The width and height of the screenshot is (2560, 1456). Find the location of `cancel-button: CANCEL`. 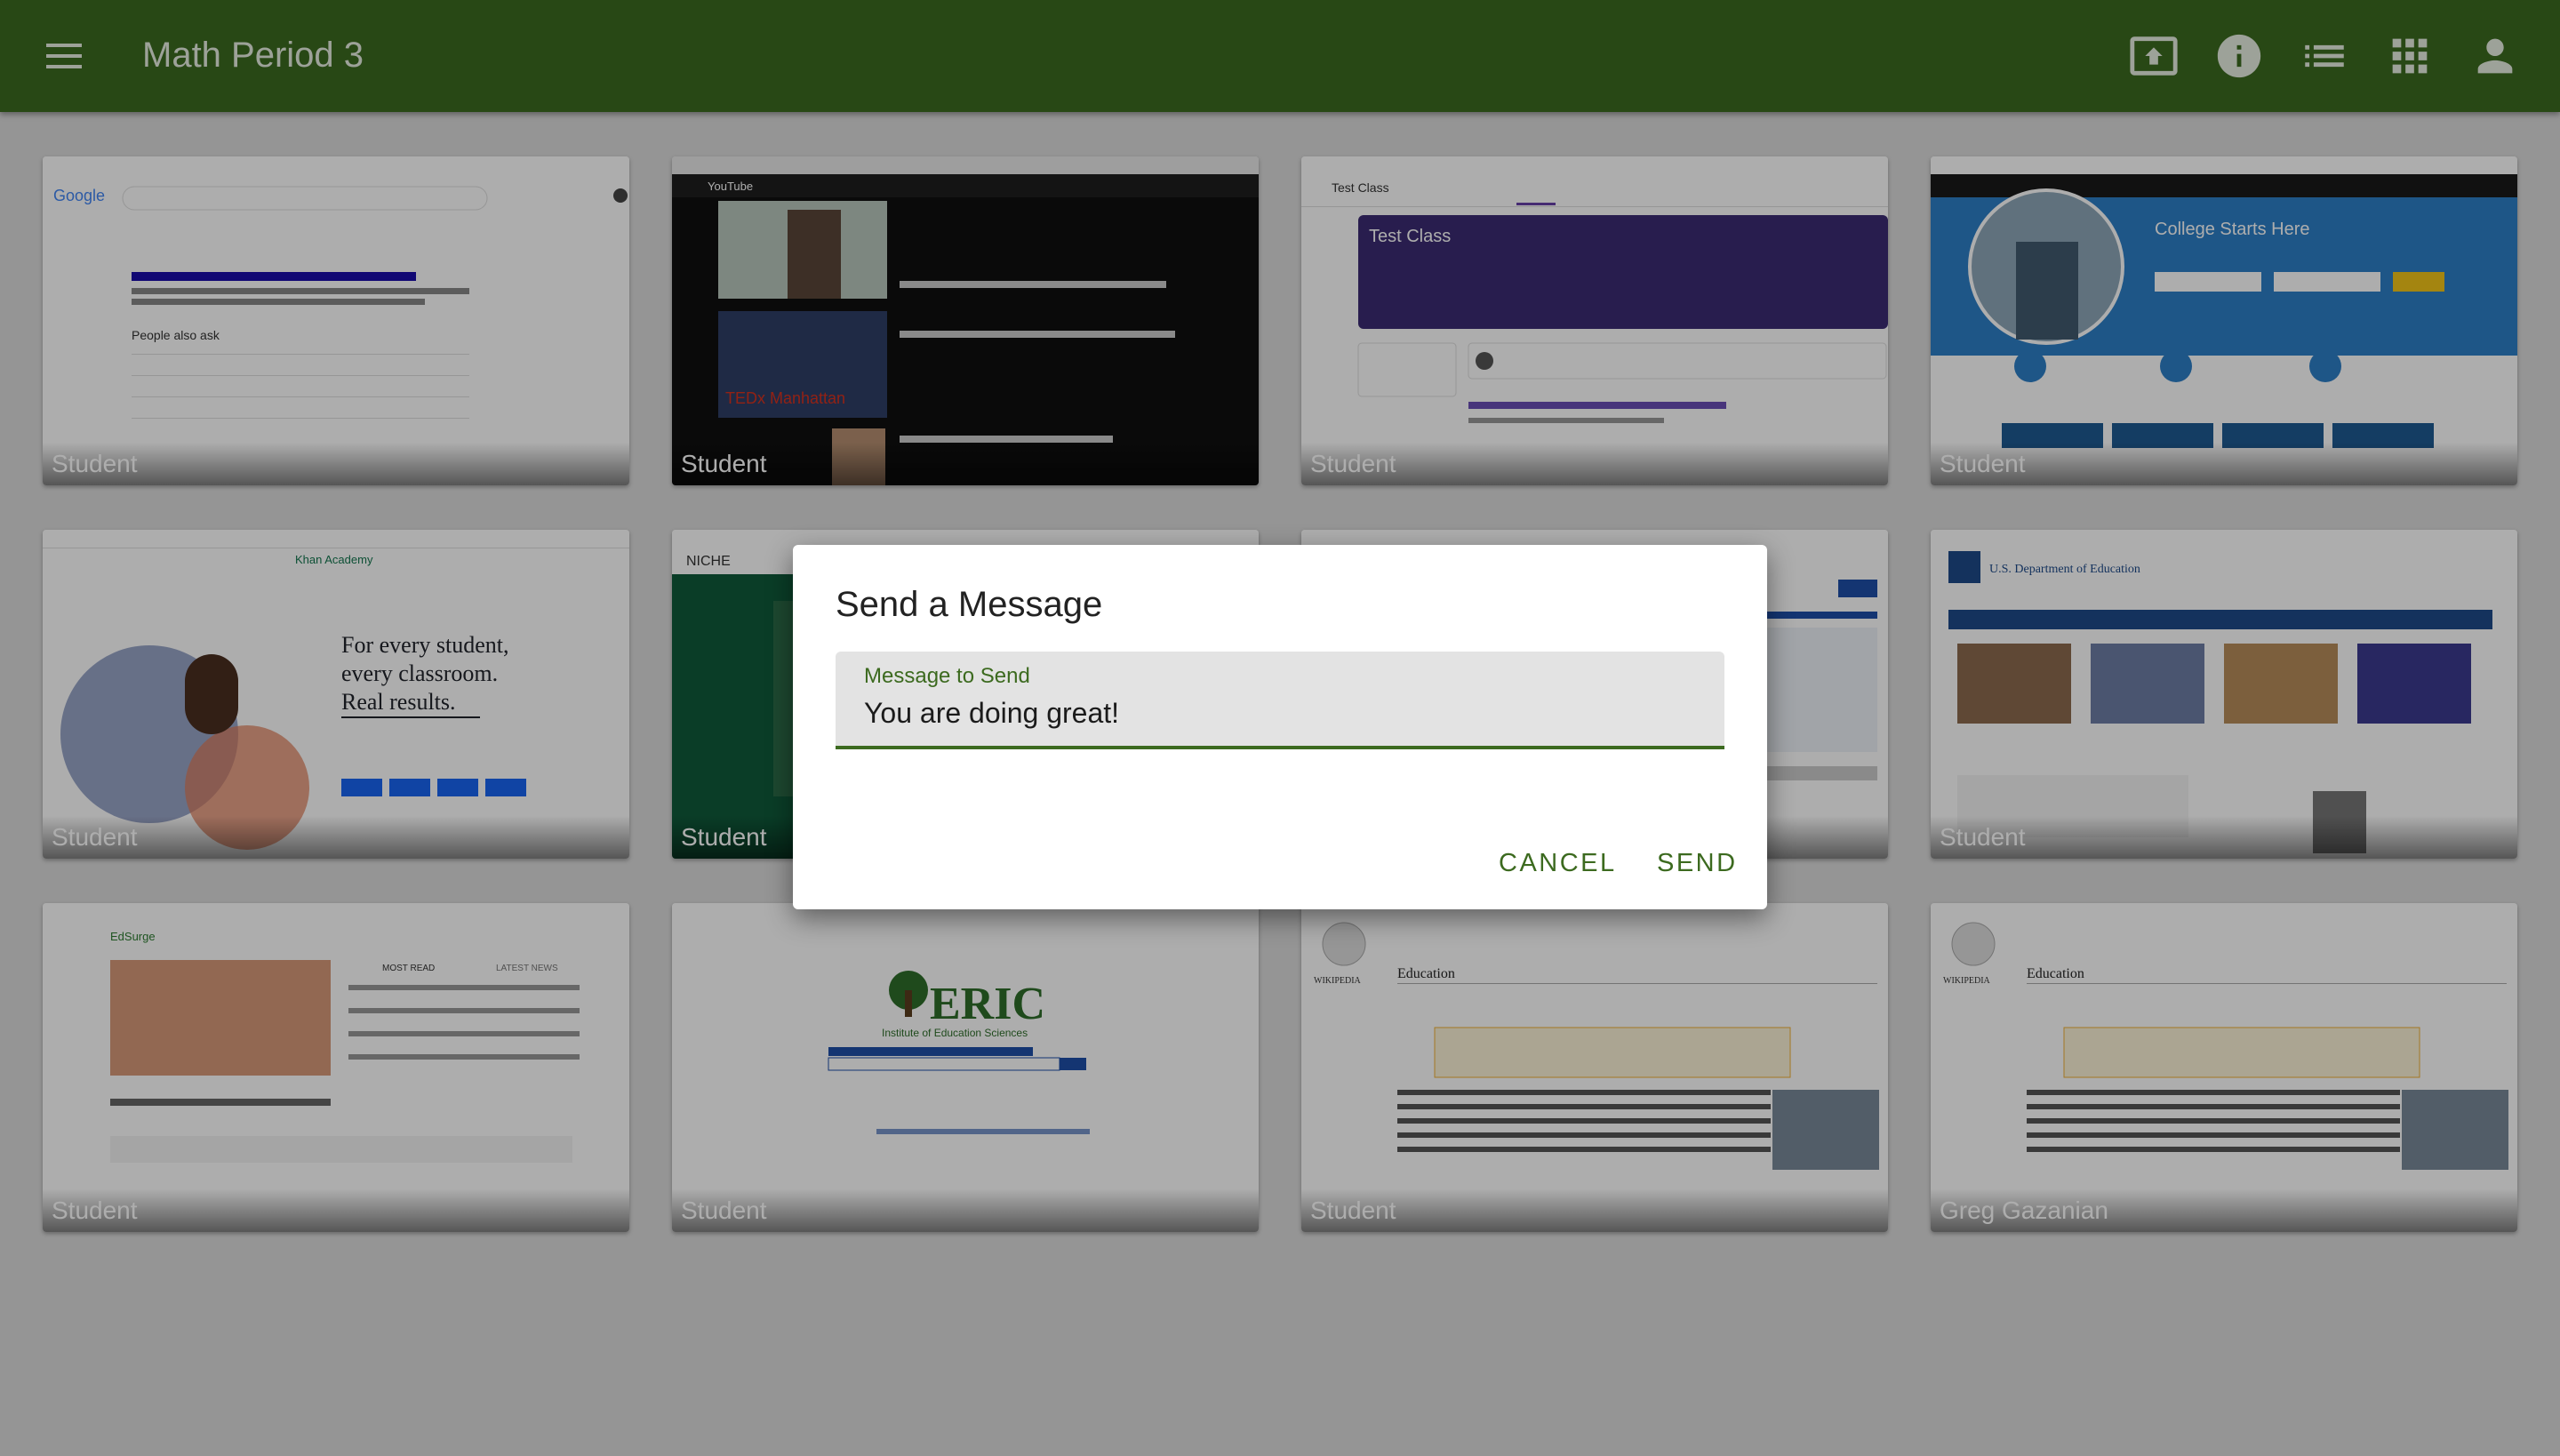

cancel-button: CANCEL is located at coordinates (1557, 863).